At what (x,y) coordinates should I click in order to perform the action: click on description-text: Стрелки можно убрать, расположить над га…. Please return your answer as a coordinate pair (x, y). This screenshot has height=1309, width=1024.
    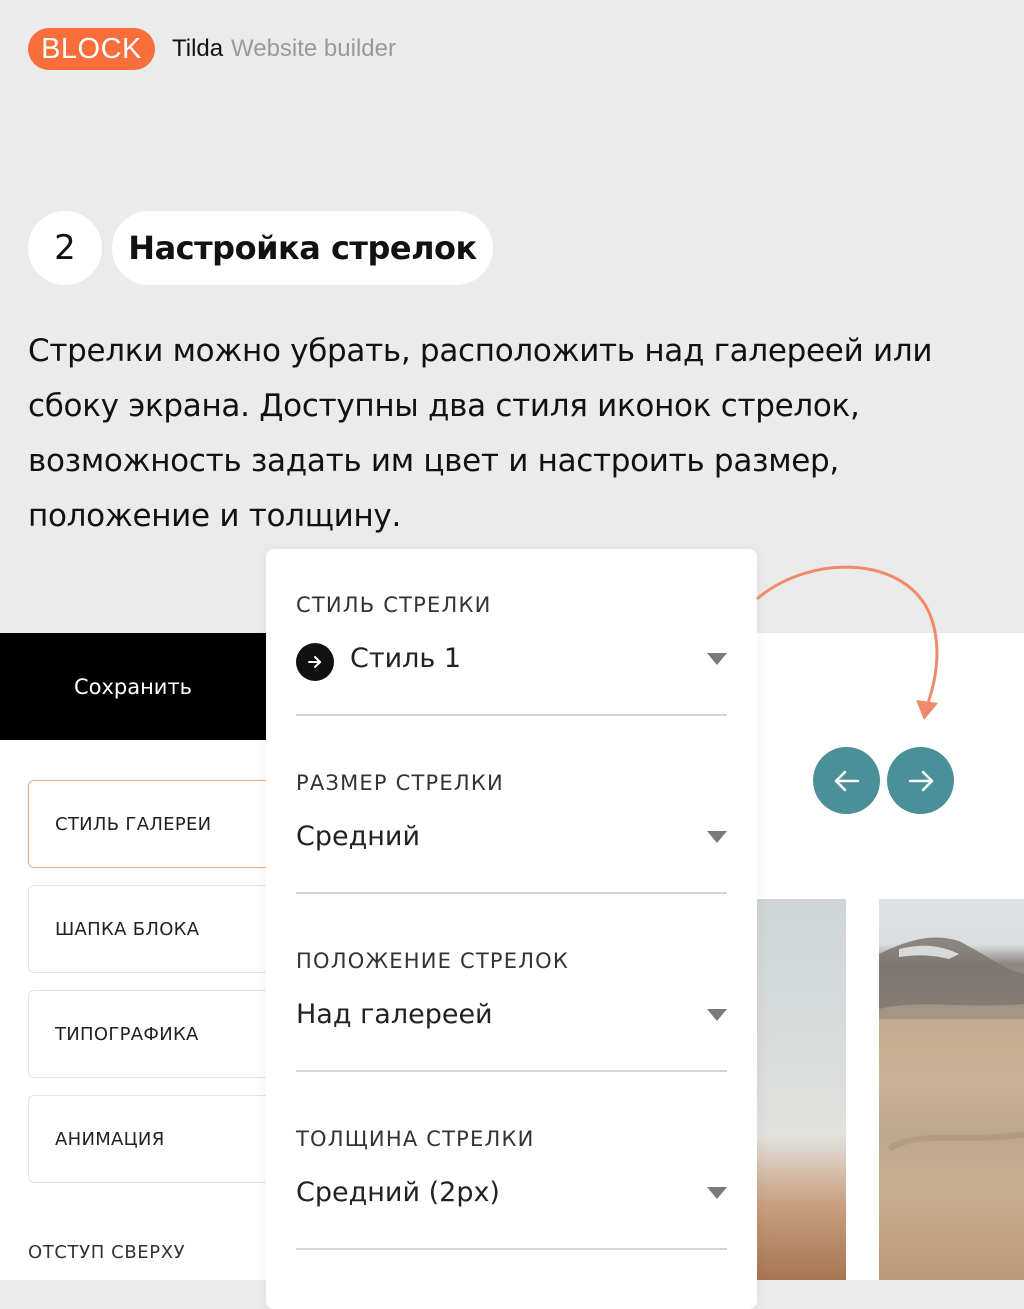
    Looking at the image, I should click on (480, 433).